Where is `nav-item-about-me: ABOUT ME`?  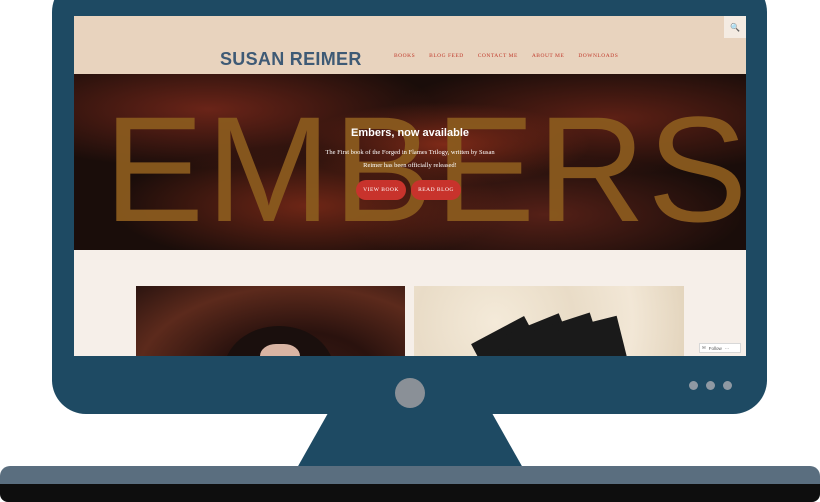
nav-item-about-me: ABOUT ME is located at coordinates (548, 56).